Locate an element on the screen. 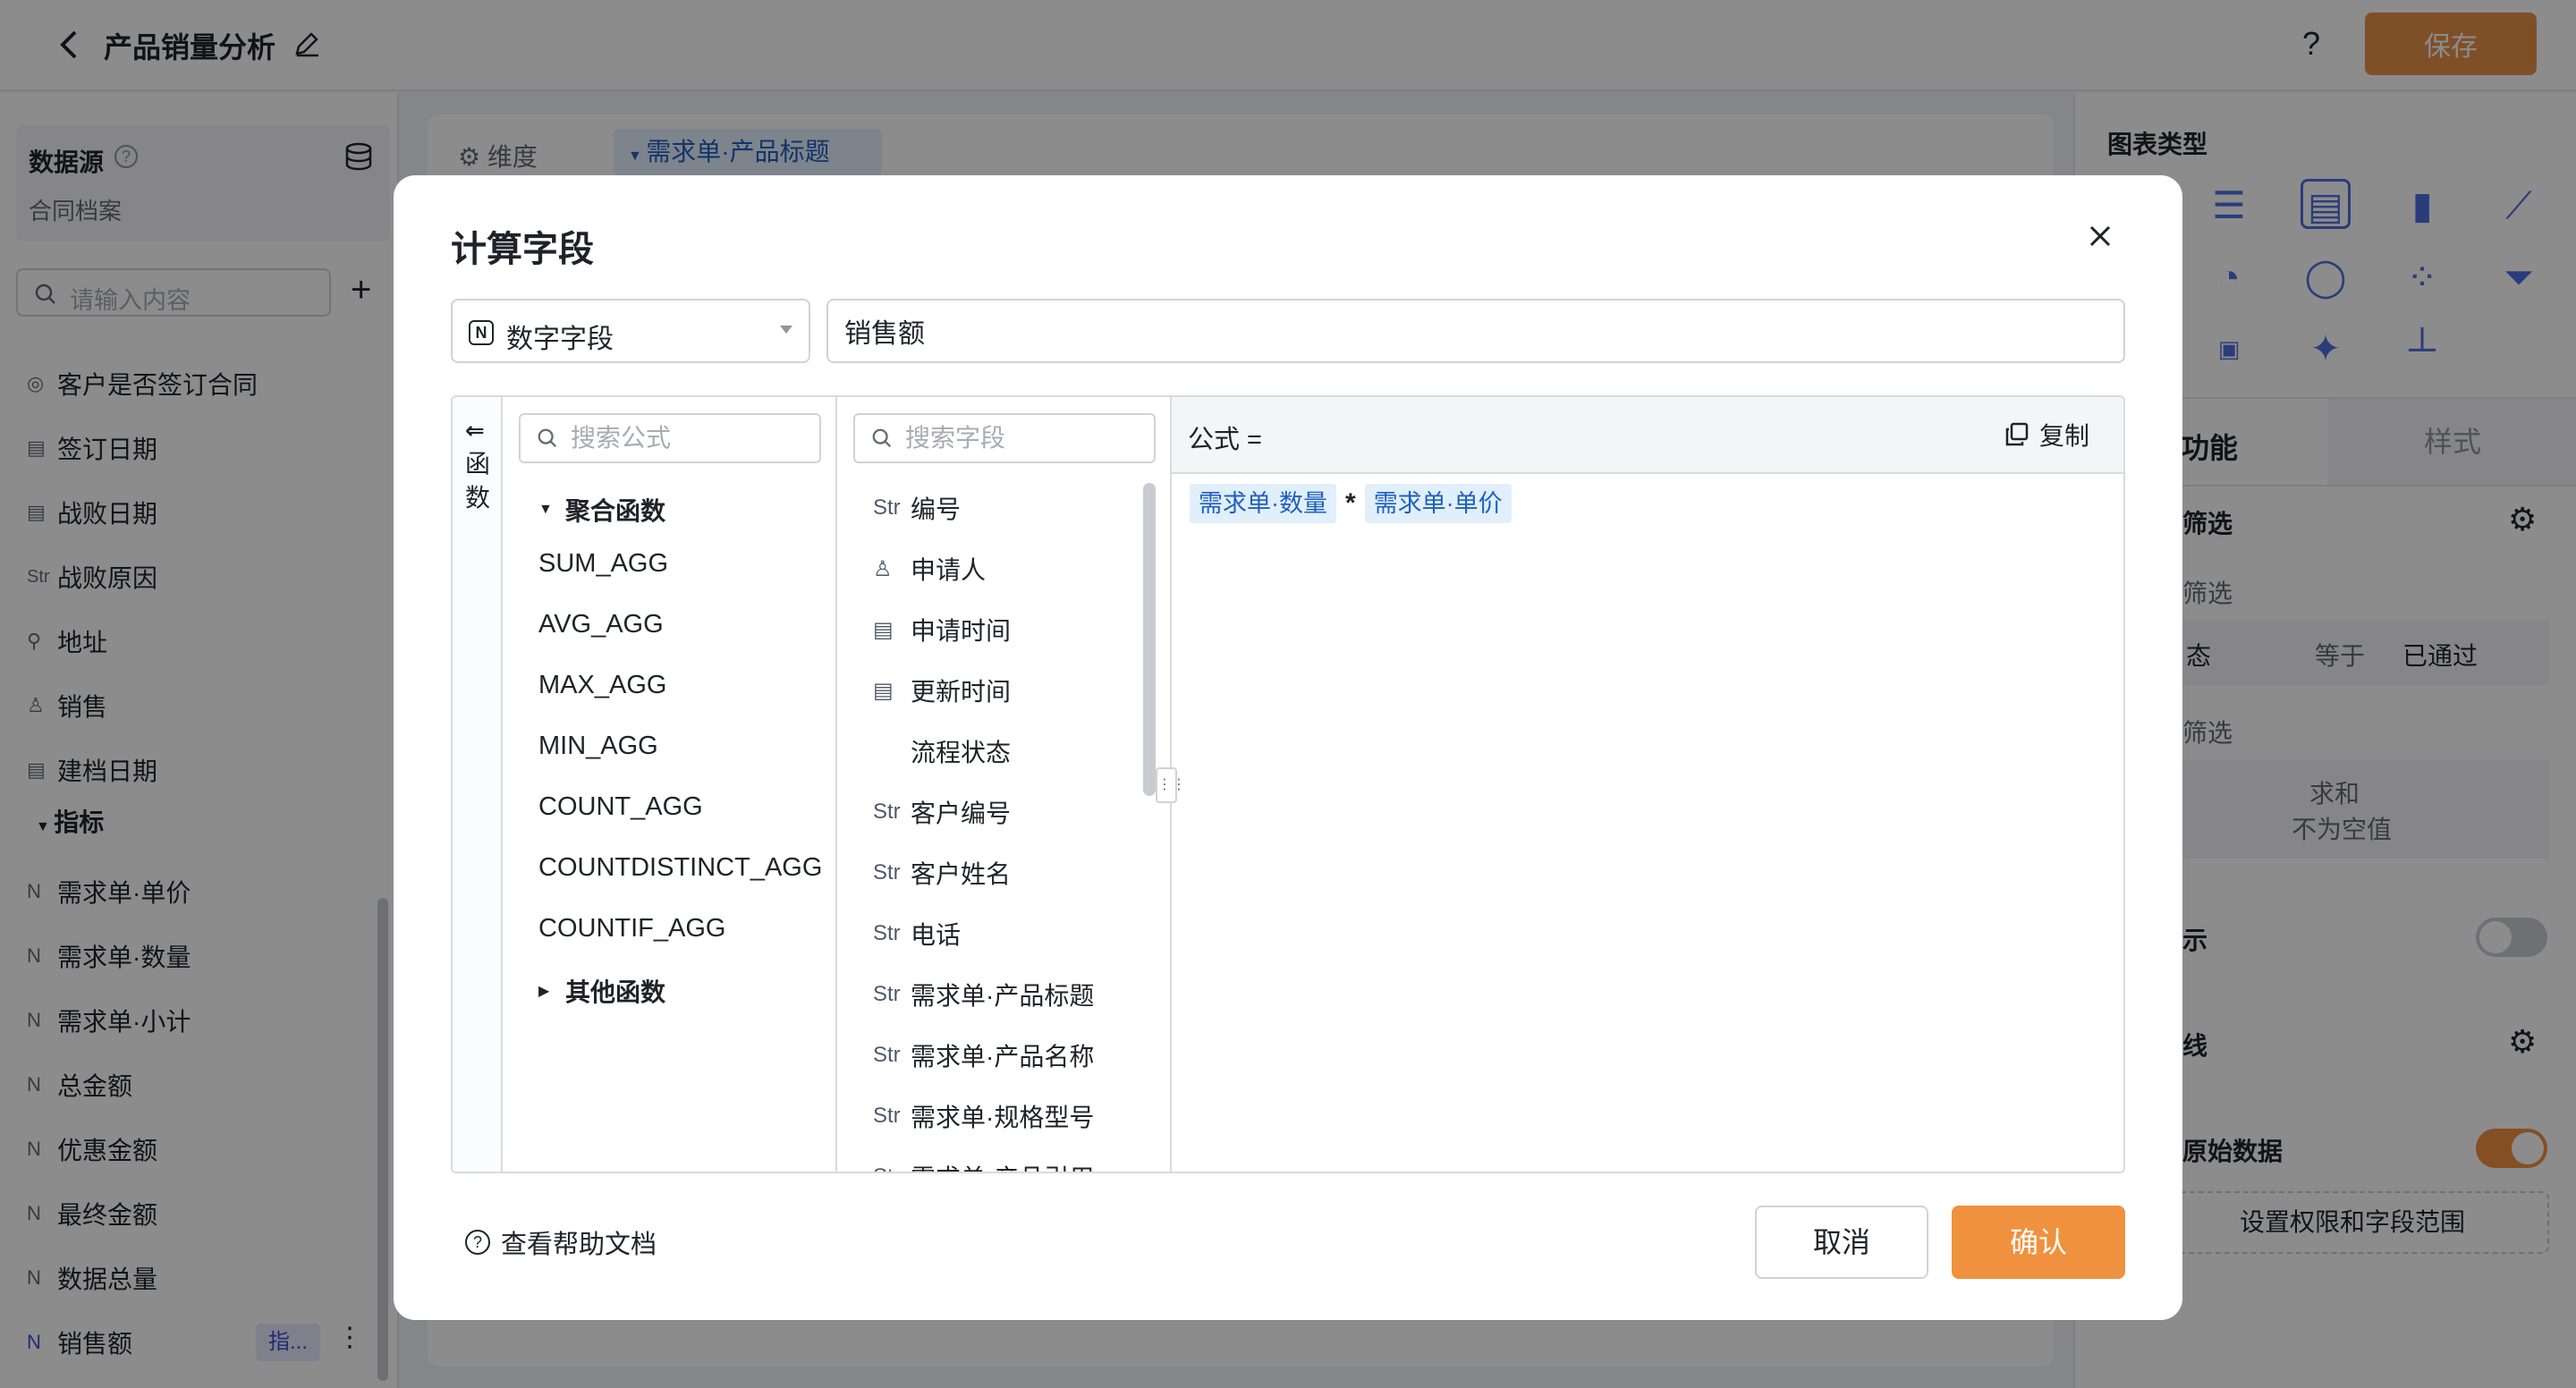 Image resolution: width=2576 pixels, height=1388 pixels. field-type-value: 数字字段 is located at coordinates (560, 339).